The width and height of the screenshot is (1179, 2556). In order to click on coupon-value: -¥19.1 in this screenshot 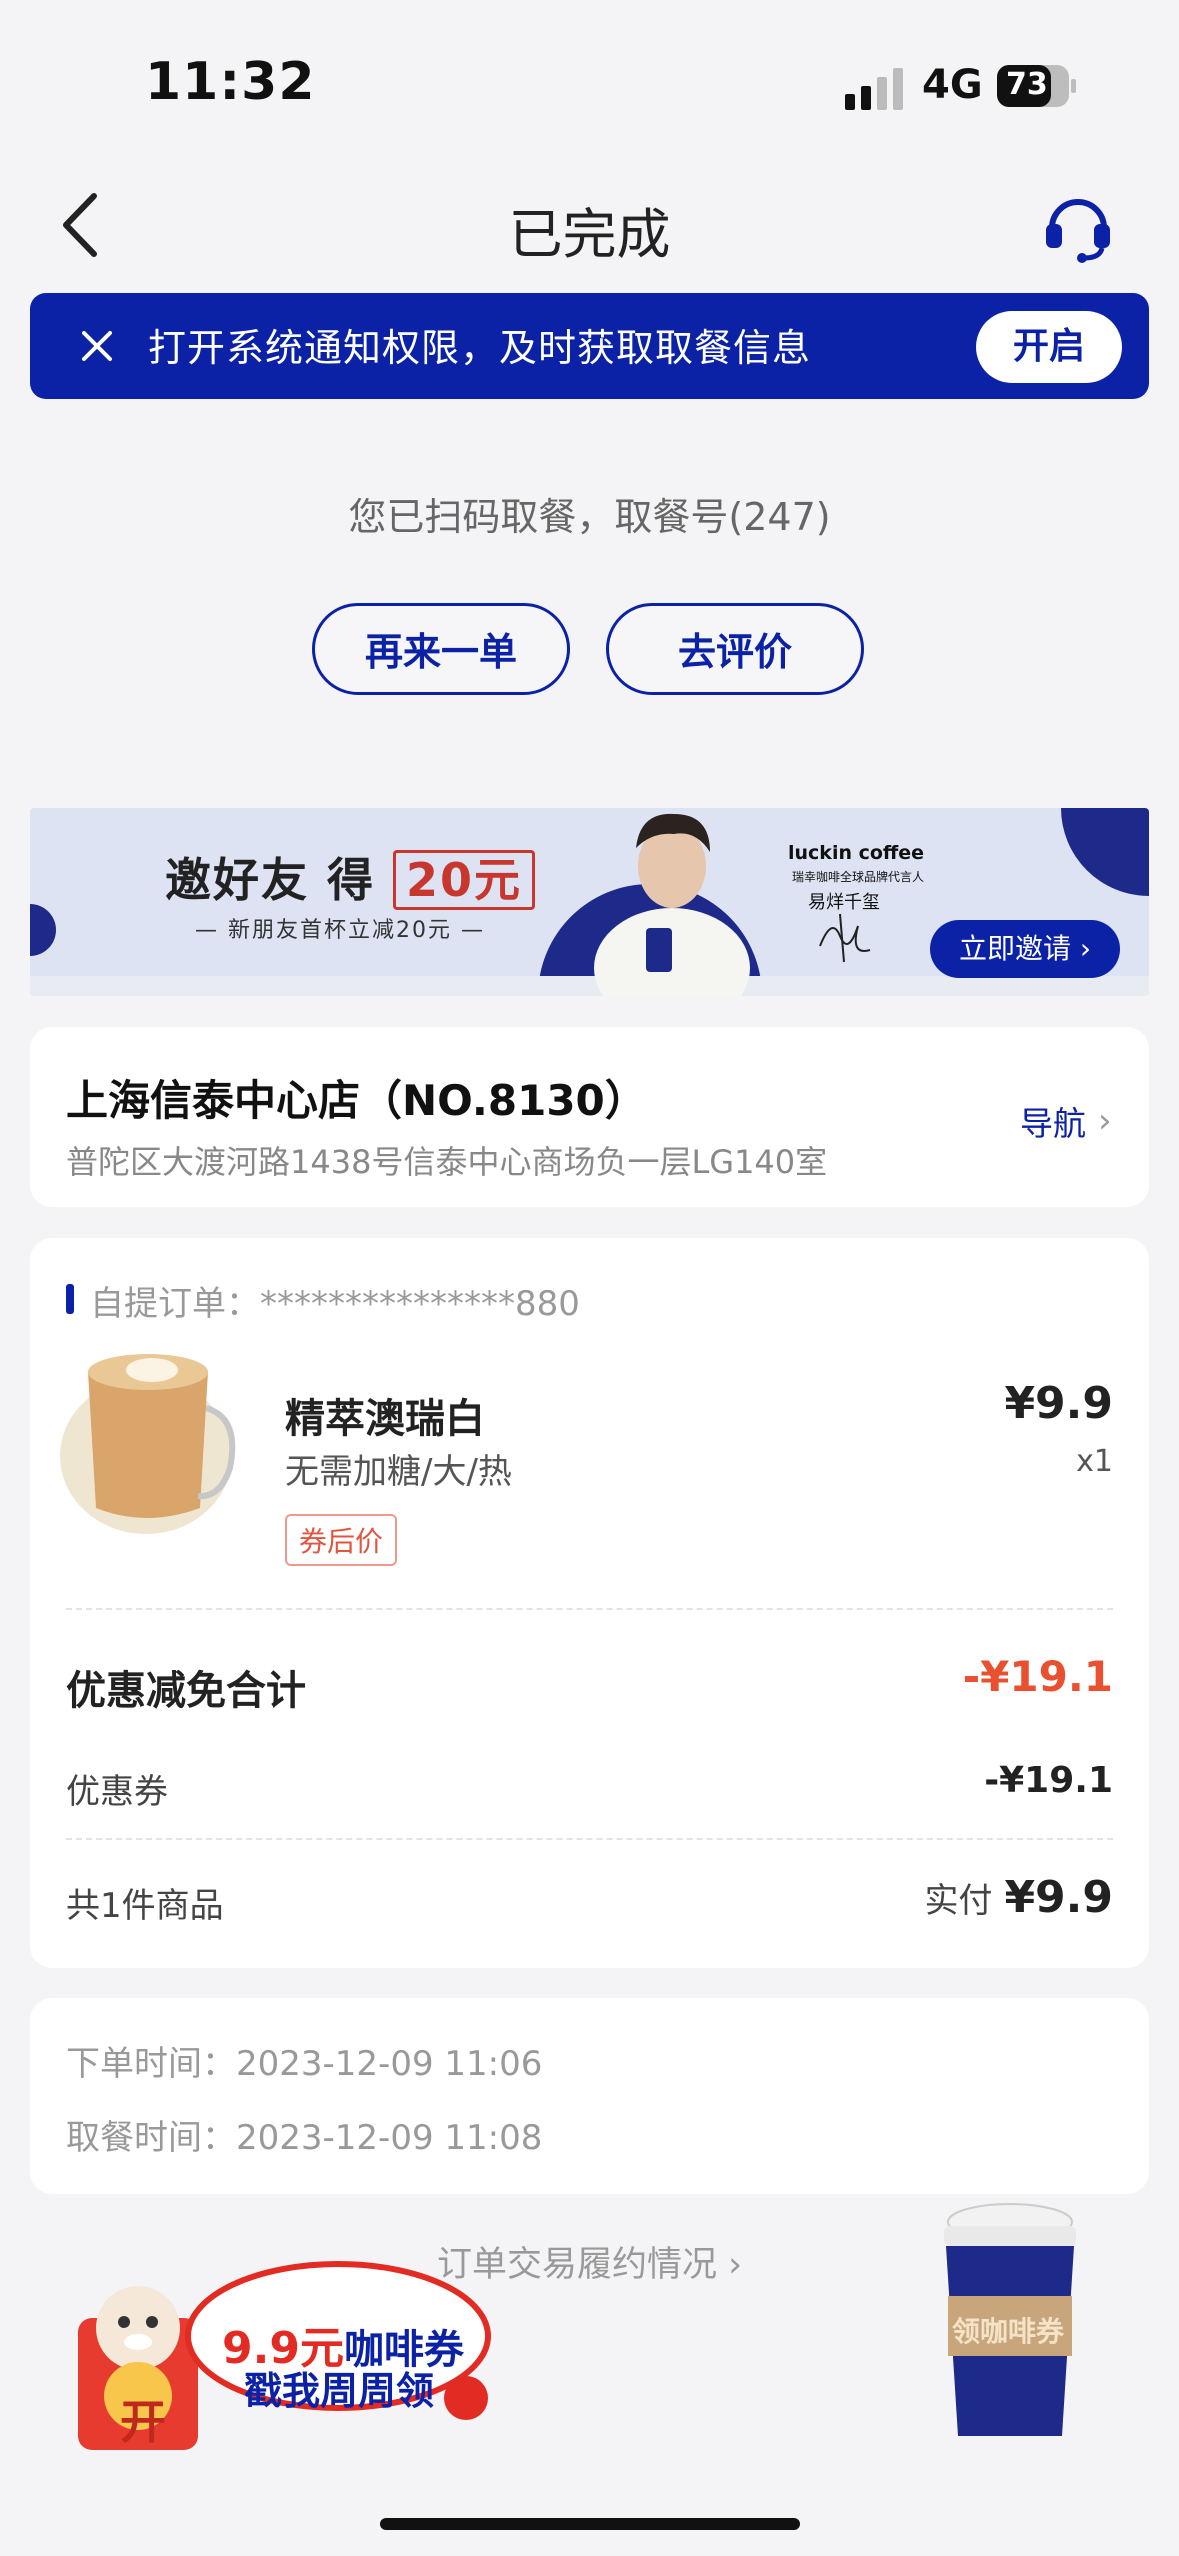, I will do `click(1048, 1780)`.